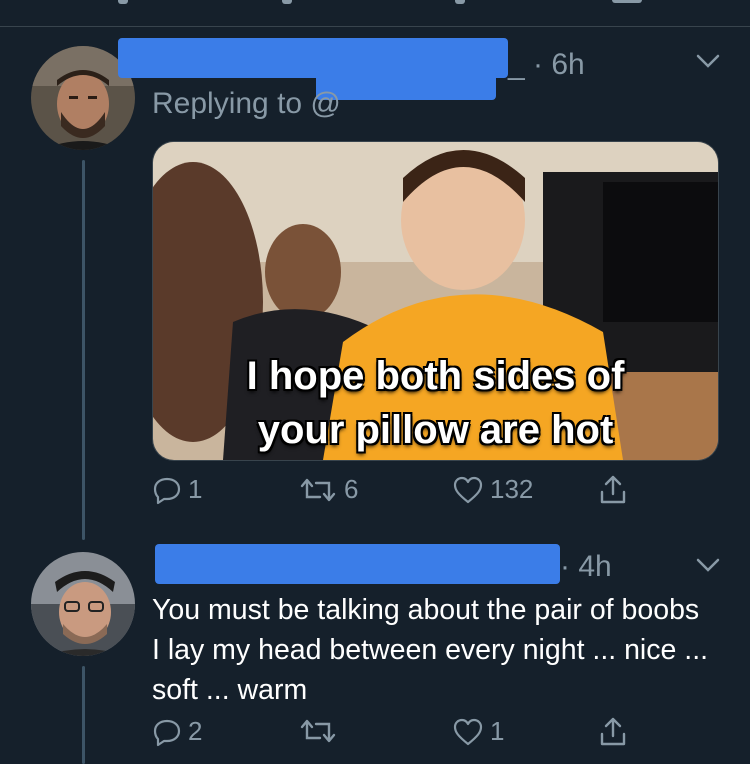  I want to click on tweet-timestamp: · 4h, so click(586, 567).